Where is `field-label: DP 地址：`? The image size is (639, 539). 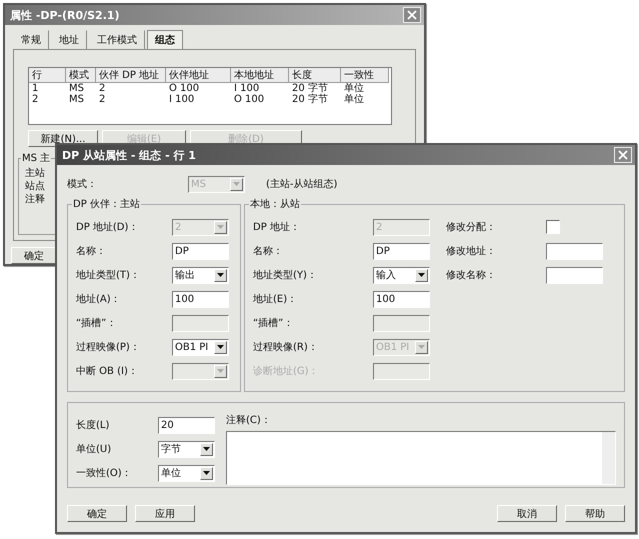
field-label: DP 地址： is located at coordinates (277, 227).